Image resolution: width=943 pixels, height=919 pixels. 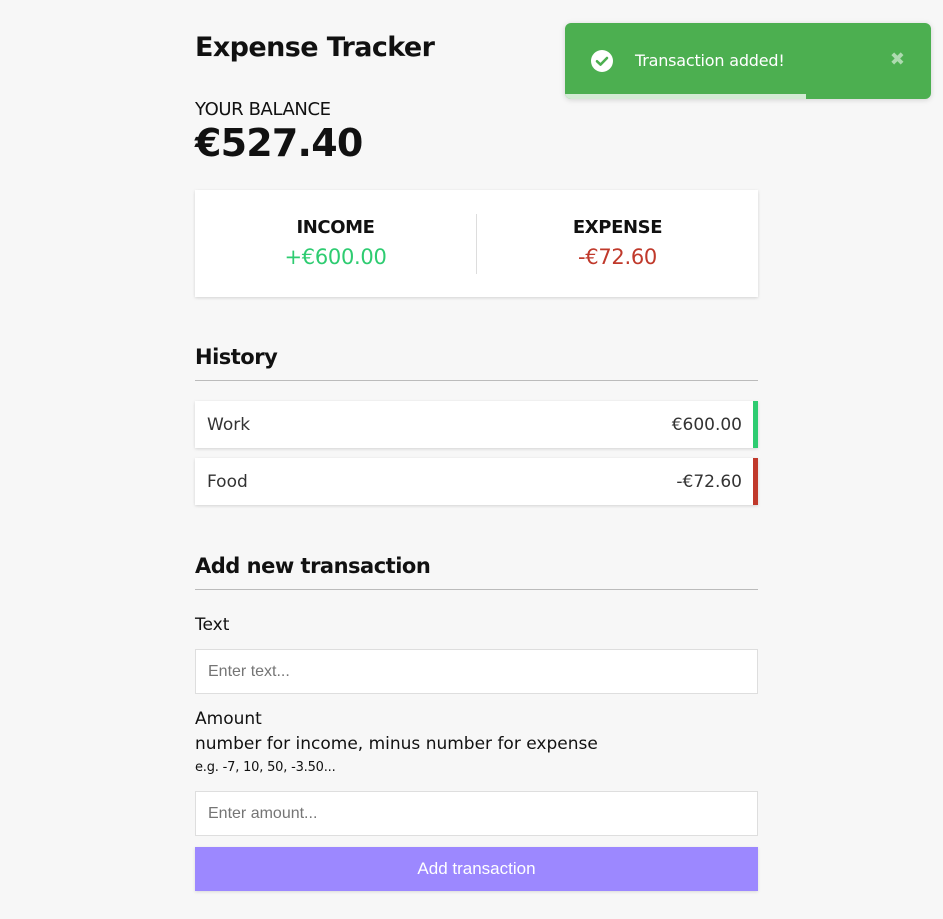 I want to click on balance-label: YOUR BALANCE, so click(x=263, y=109).